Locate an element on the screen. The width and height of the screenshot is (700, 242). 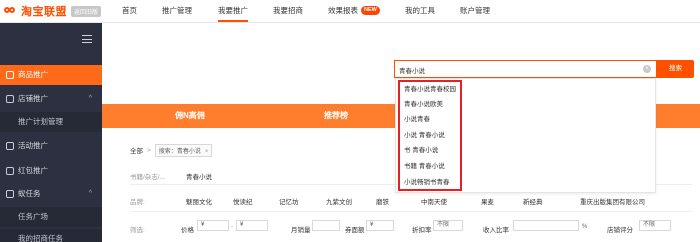
close-icon: × is located at coordinates (207, 152).